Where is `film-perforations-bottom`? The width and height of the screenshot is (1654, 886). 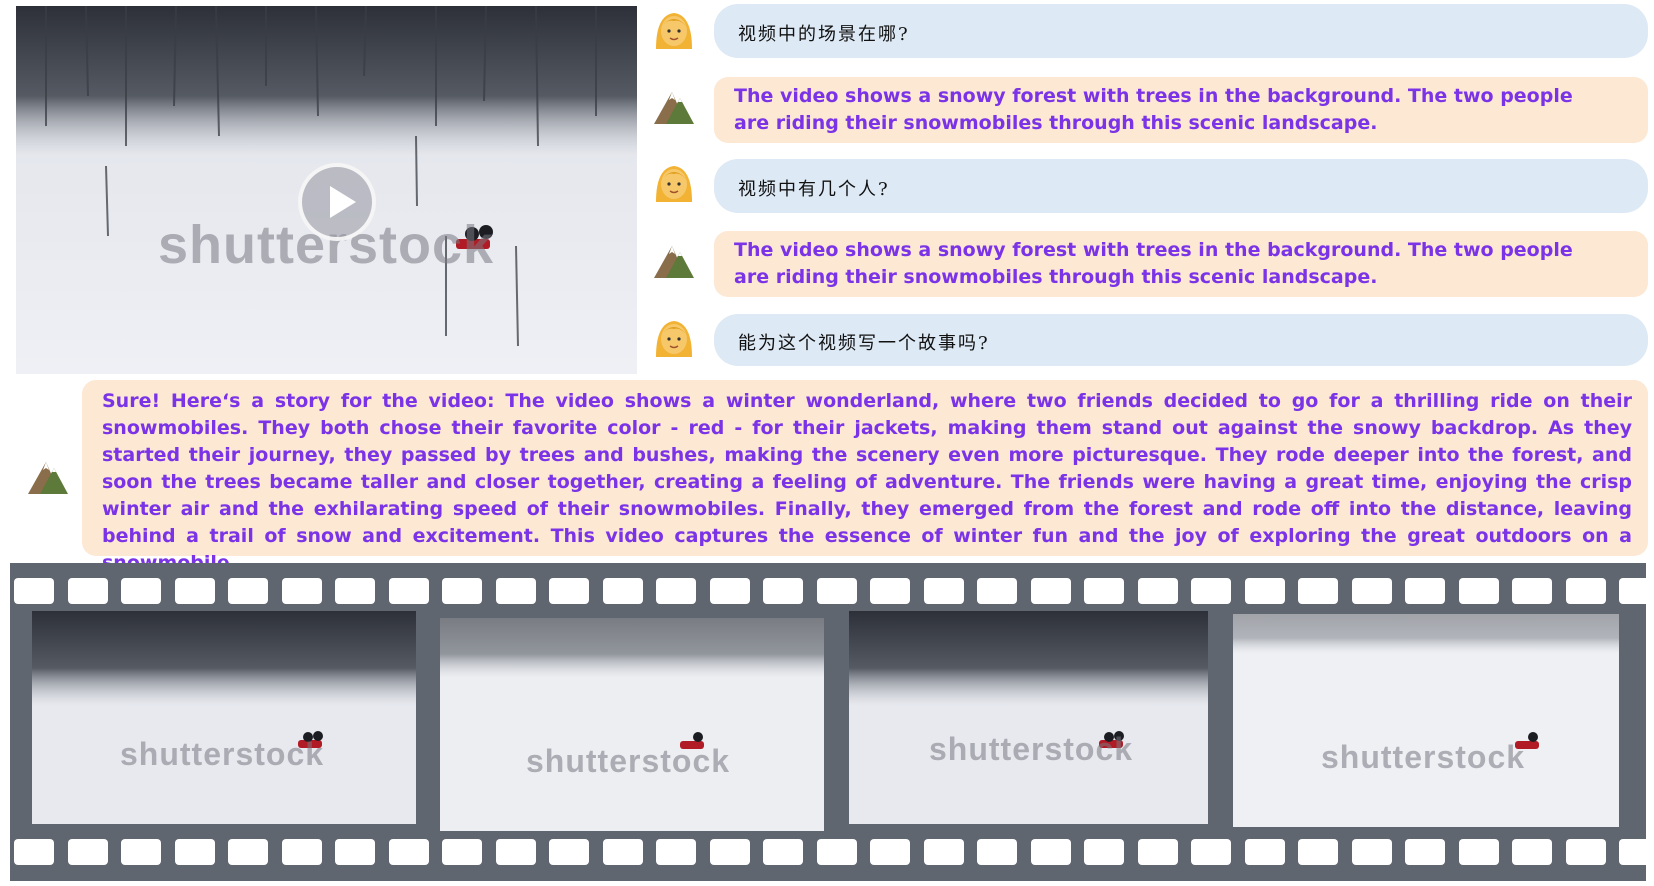
film-perforations-bottom is located at coordinates (832, 852).